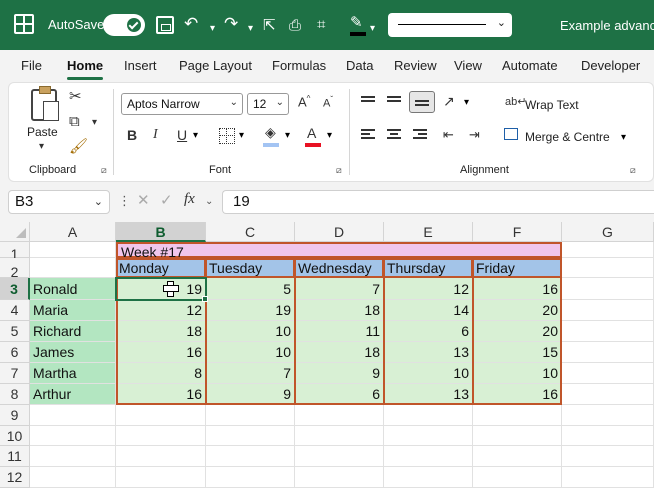 The height and width of the screenshot is (498, 654). Describe the element at coordinates (299, 65) in the screenshot. I see `tab-formulas: Formulas` at that location.